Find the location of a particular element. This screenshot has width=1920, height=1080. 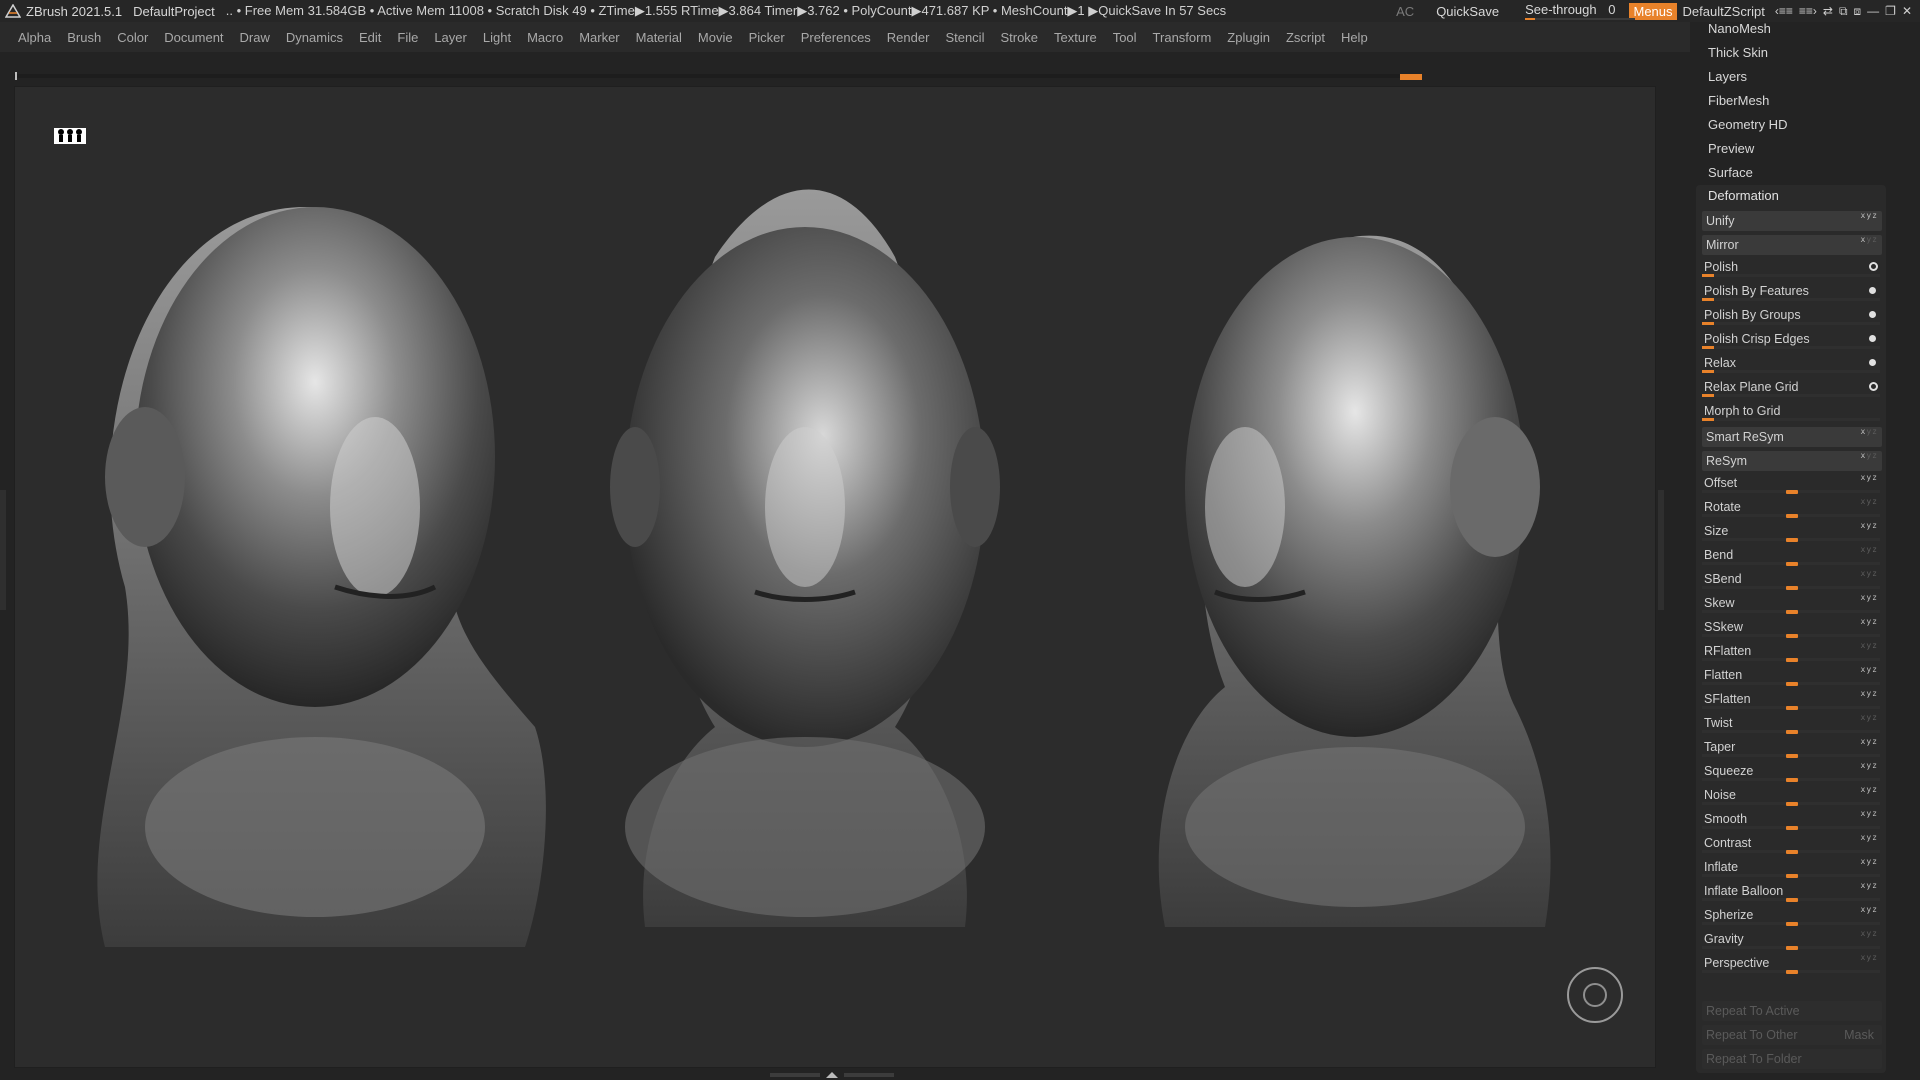

minimize-icon: — is located at coordinates (1873, 11).